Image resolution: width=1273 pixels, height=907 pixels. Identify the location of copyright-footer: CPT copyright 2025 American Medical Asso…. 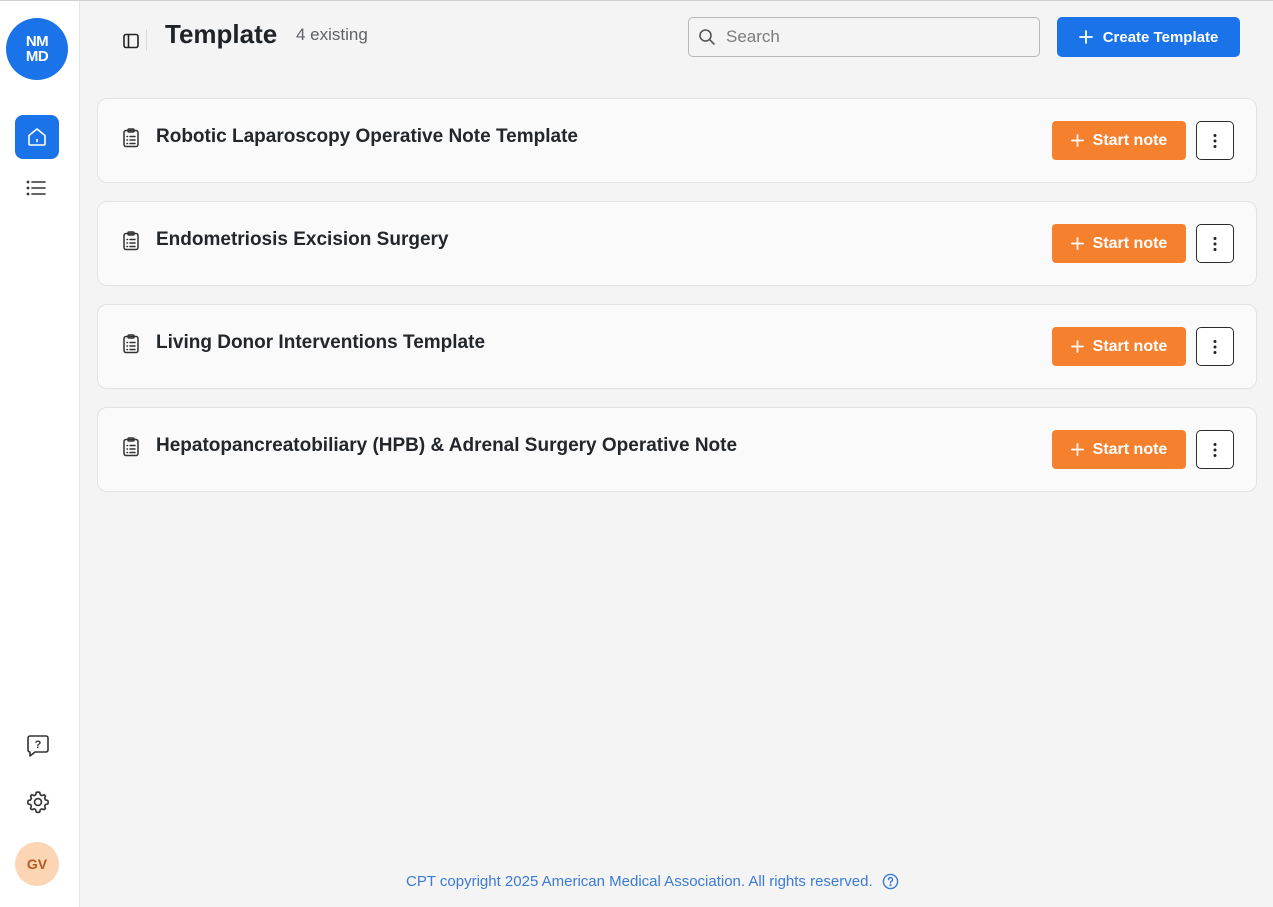
(652, 881).